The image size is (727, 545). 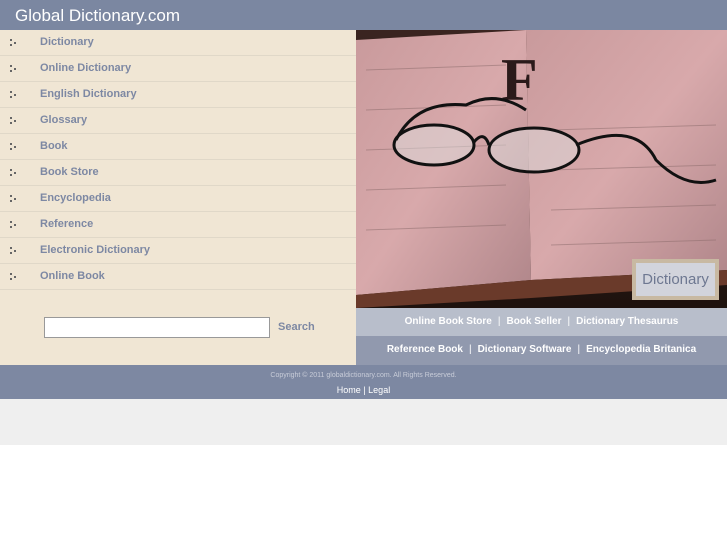 I want to click on sidebar-item-label: English Dictionary, so click(x=88, y=94).